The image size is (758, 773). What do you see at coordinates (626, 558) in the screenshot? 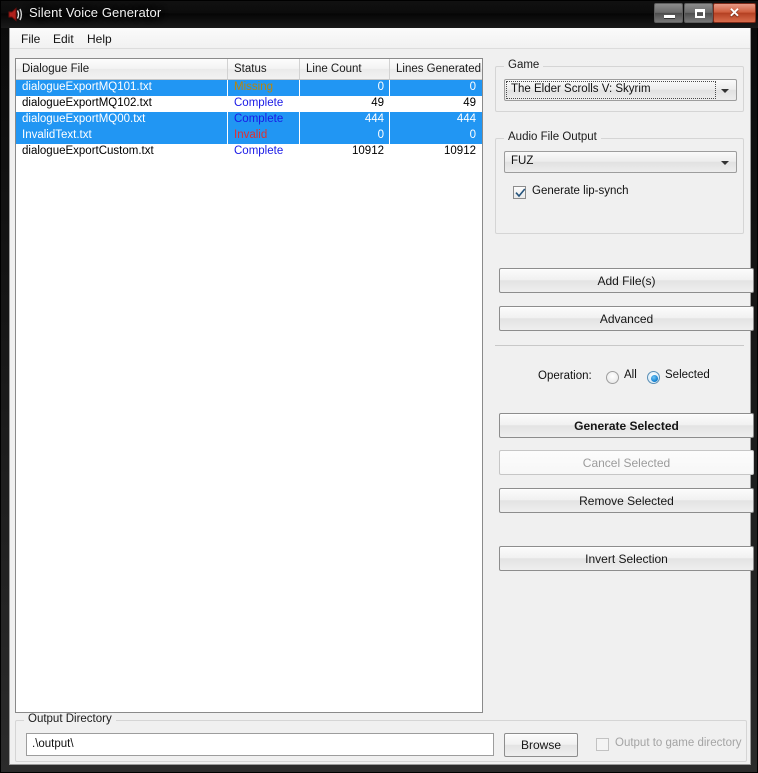
I see `invert-selection-button: Invert Selection` at bounding box center [626, 558].